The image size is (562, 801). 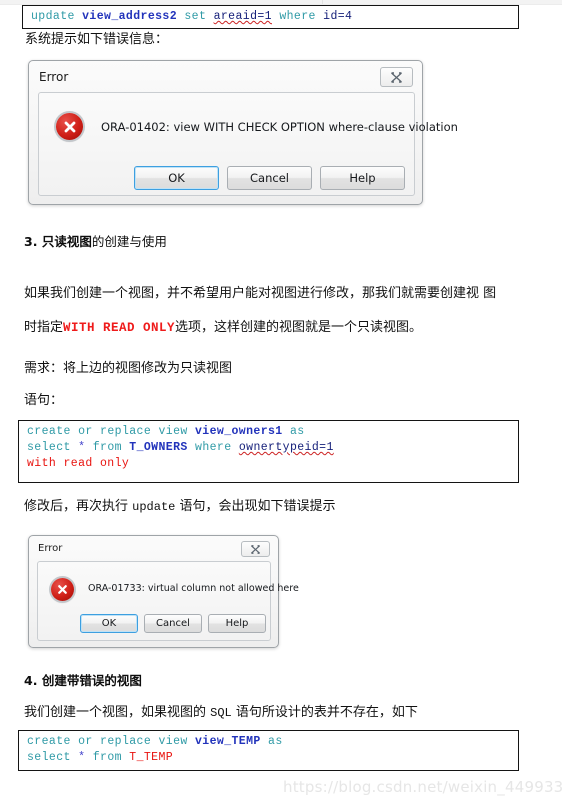 What do you see at coordinates (85, 741) in the screenshot?
I see `code3-or: or` at bounding box center [85, 741].